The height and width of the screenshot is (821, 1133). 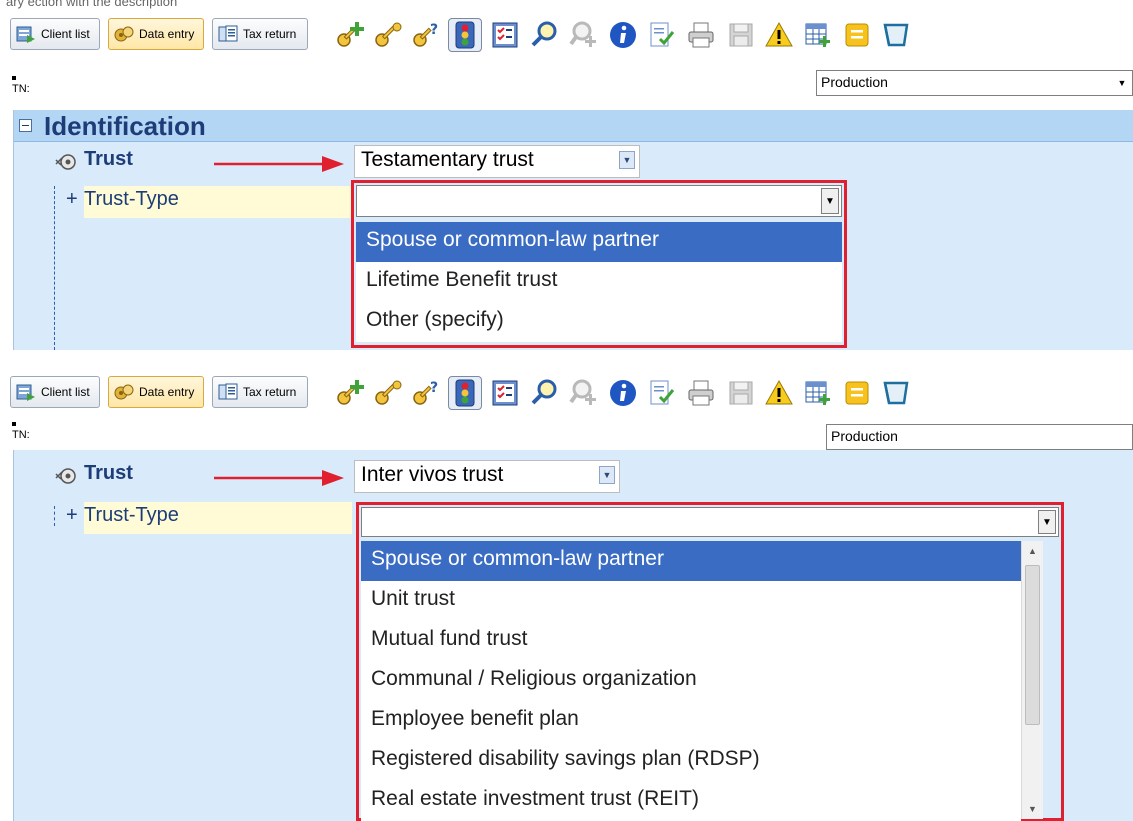 I want to click on trust-select: Inter vivos trust ▼, so click(x=487, y=476).